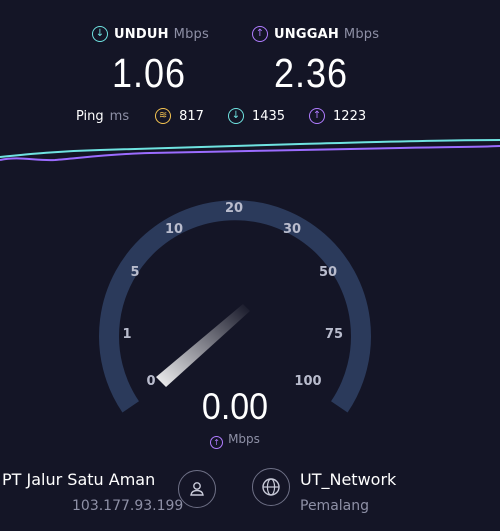 The height and width of the screenshot is (531, 500). What do you see at coordinates (348, 479) in the screenshot?
I see `server-name: UT_Network` at bounding box center [348, 479].